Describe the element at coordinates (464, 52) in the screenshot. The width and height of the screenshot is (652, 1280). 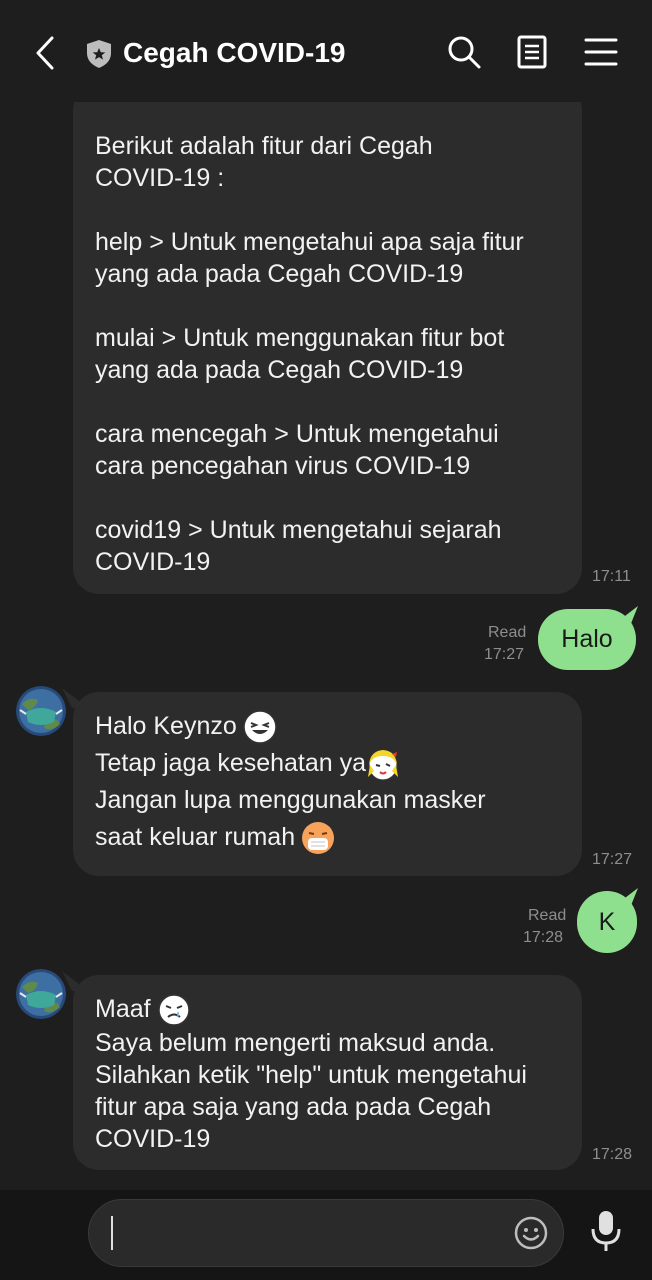
I see `search-icon` at that location.